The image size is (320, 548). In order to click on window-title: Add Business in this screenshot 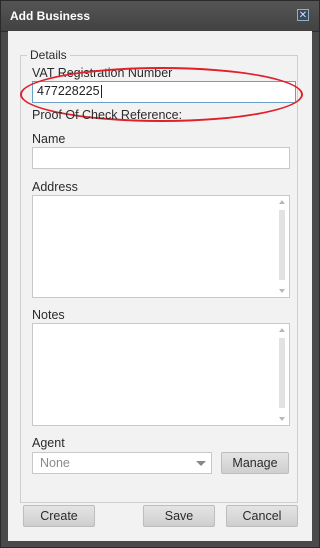, I will do `click(50, 16)`.